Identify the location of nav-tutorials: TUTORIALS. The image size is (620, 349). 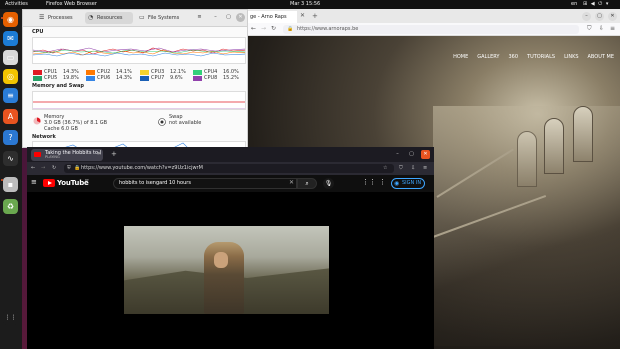
(541, 57).